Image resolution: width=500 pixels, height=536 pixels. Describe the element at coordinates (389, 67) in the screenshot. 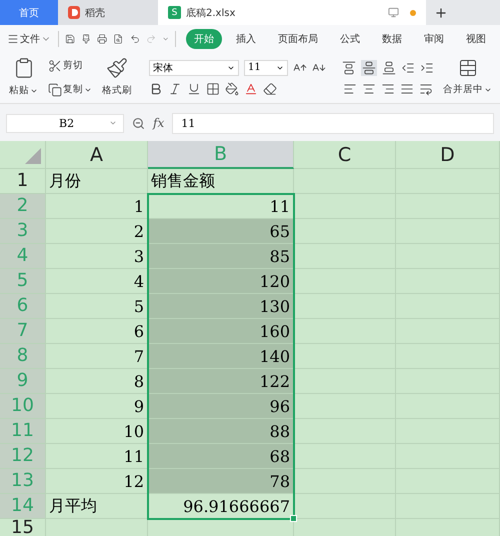

I see `align-bottom-icon` at that location.